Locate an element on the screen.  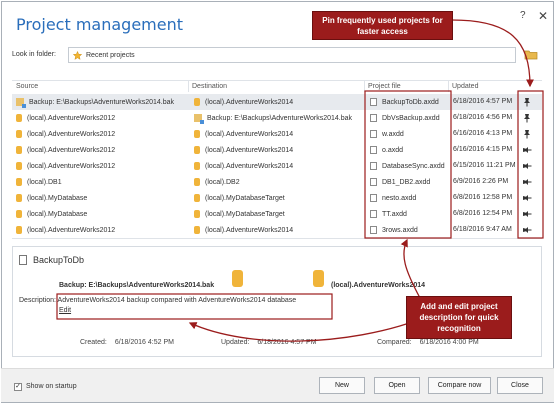
document-icon is located at coordinates (23, 260).